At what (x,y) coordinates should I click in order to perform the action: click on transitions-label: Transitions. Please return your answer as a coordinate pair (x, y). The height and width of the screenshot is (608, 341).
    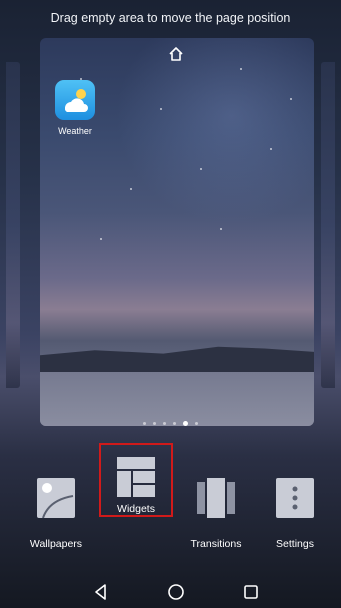
    Looking at the image, I should click on (216, 544).